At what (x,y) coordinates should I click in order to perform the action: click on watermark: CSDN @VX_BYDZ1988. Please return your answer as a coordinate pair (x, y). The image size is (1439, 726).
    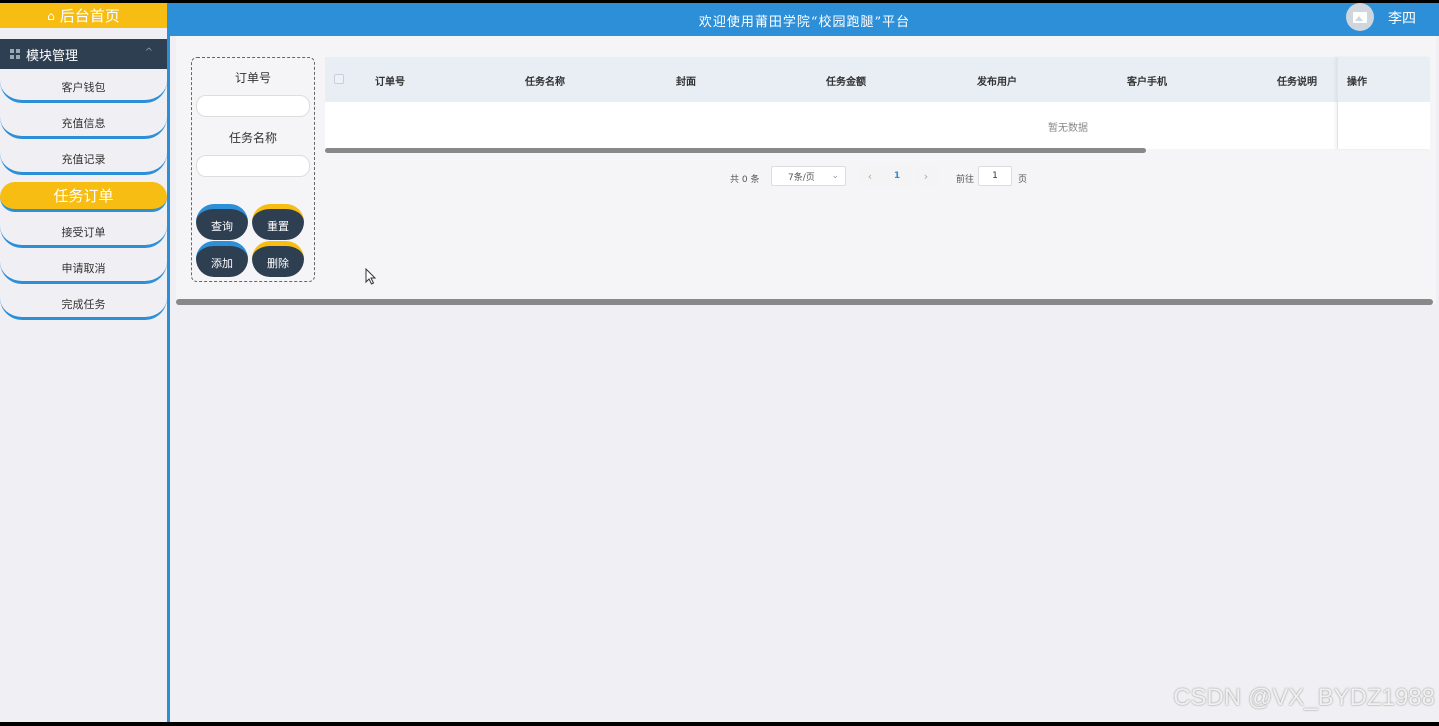
    Looking at the image, I should click on (1304, 697).